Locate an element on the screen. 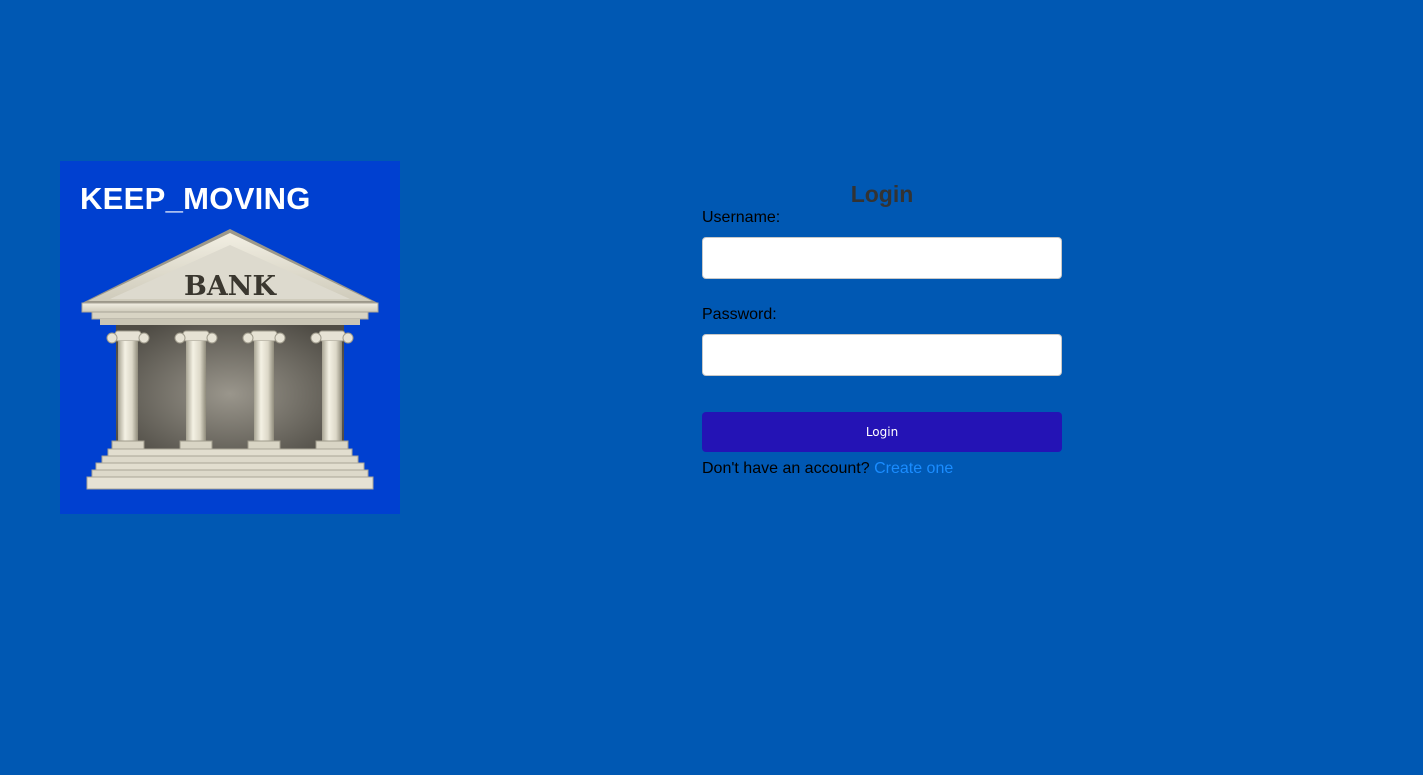 This screenshot has height=775, width=1423. brand-title: KEEP_MOVING is located at coordinates (195, 198).